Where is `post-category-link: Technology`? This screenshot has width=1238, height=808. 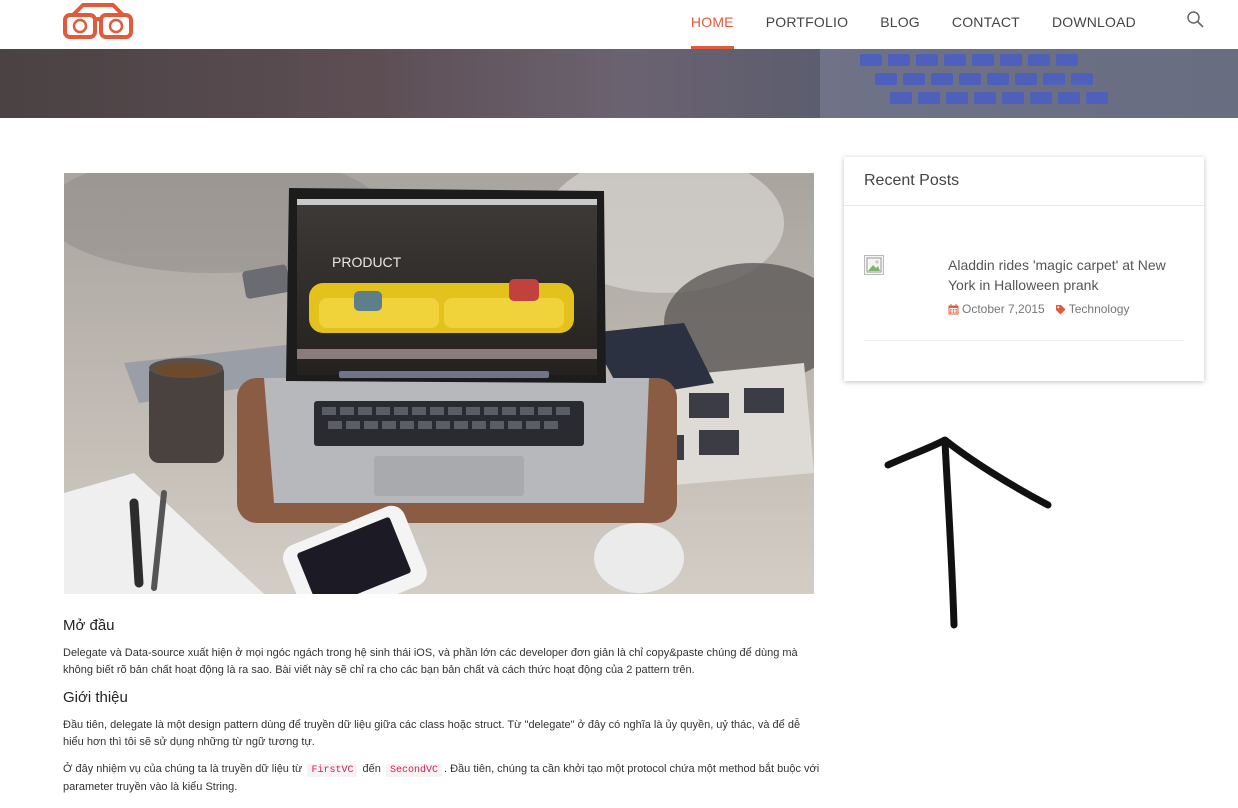
post-category-link: Technology is located at coordinates (1099, 309).